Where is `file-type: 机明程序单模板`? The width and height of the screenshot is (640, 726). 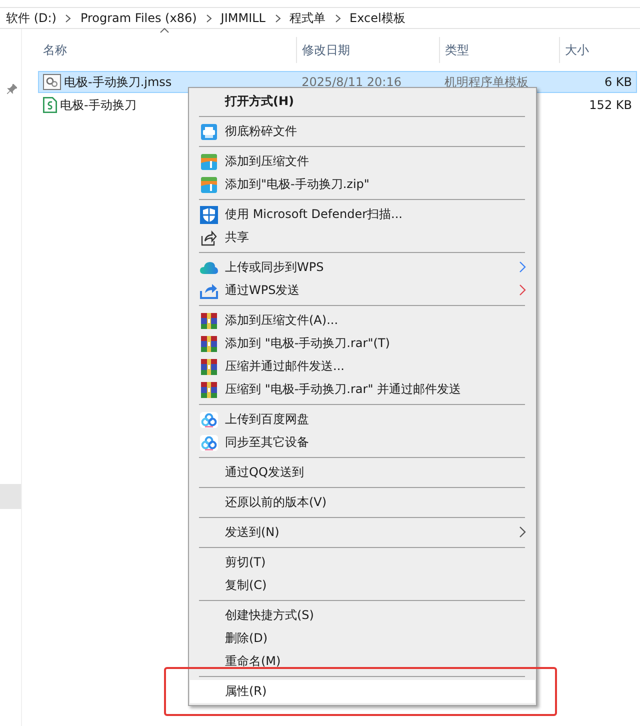
file-type: 机明程序单模板 is located at coordinates (486, 82).